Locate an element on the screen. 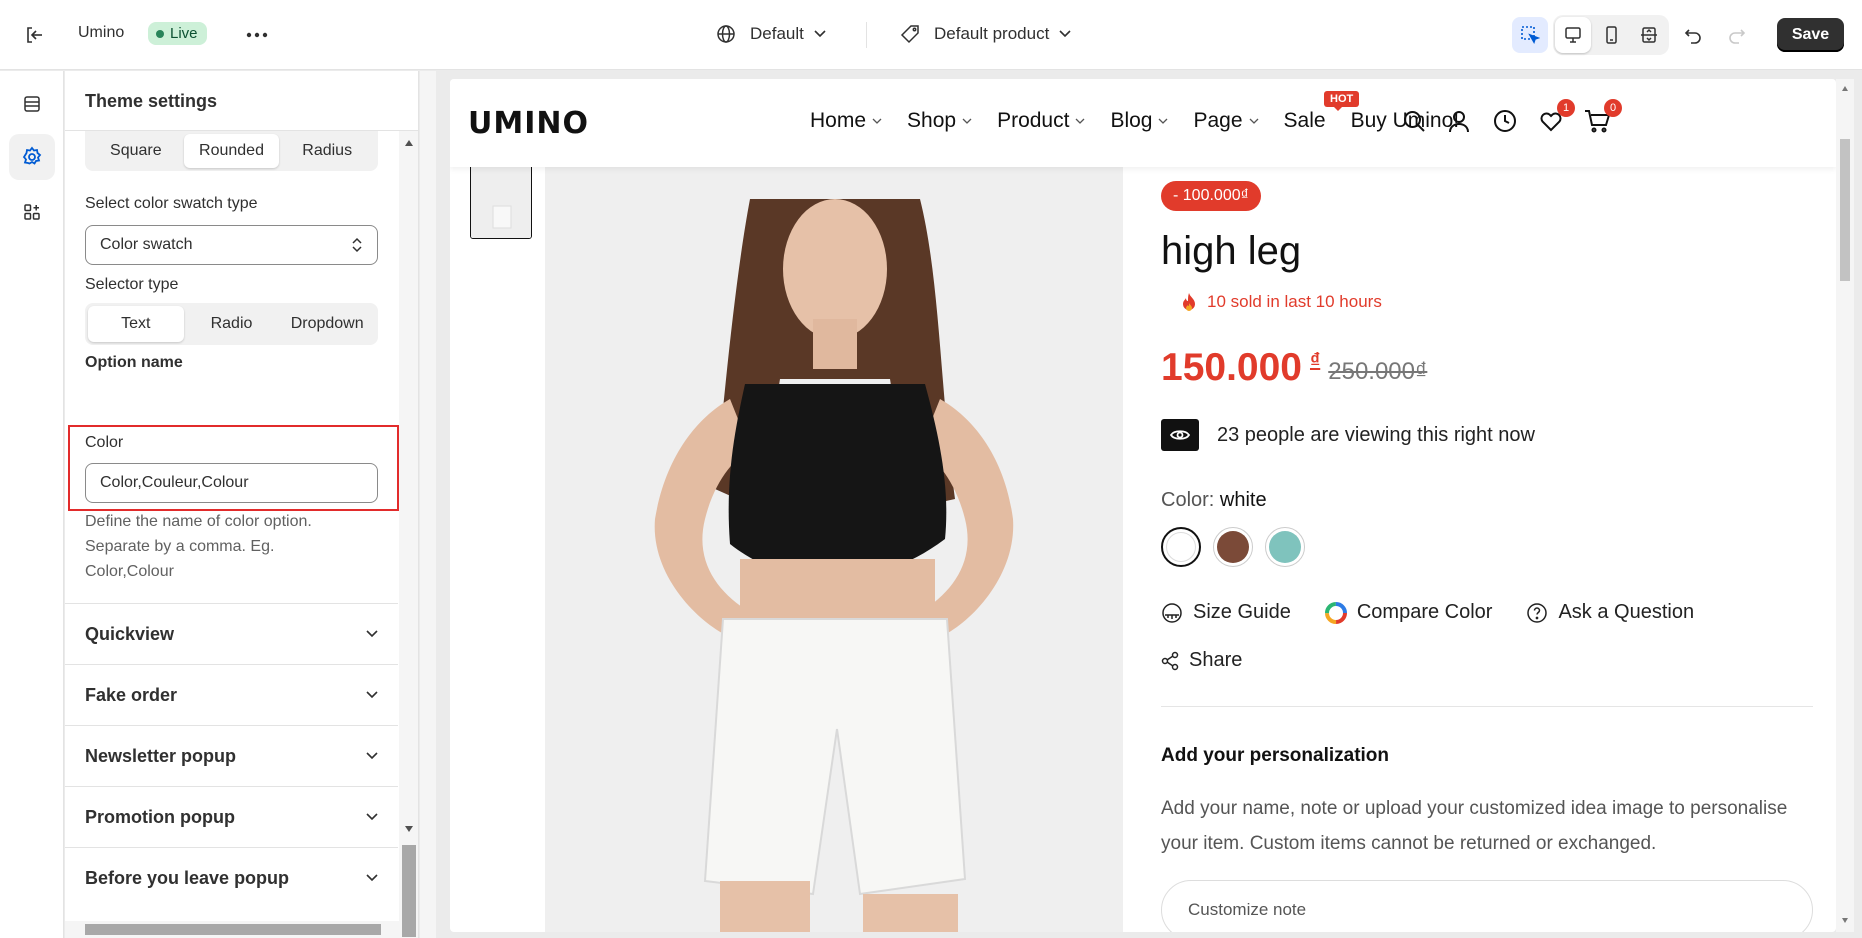 The width and height of the screenshot is (1862, 938). nav-page: Page is located at coordinates (1225, 121).